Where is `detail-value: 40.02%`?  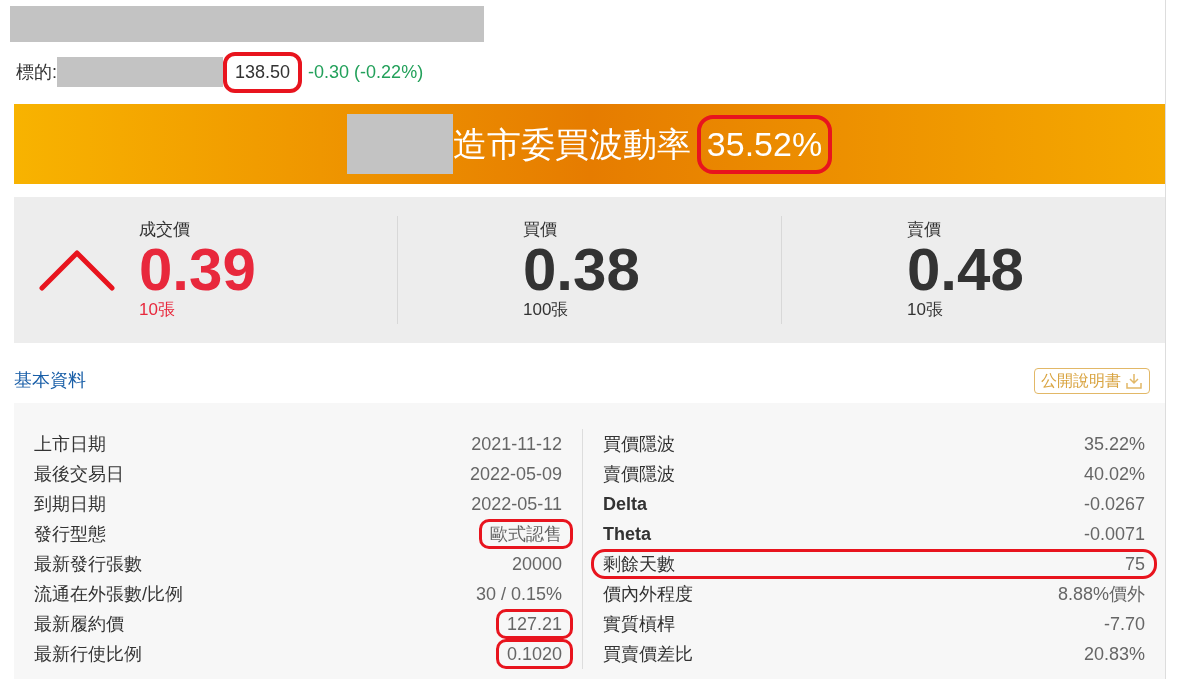
detail-value: 40.02% is located at coordinates (1114, 474).